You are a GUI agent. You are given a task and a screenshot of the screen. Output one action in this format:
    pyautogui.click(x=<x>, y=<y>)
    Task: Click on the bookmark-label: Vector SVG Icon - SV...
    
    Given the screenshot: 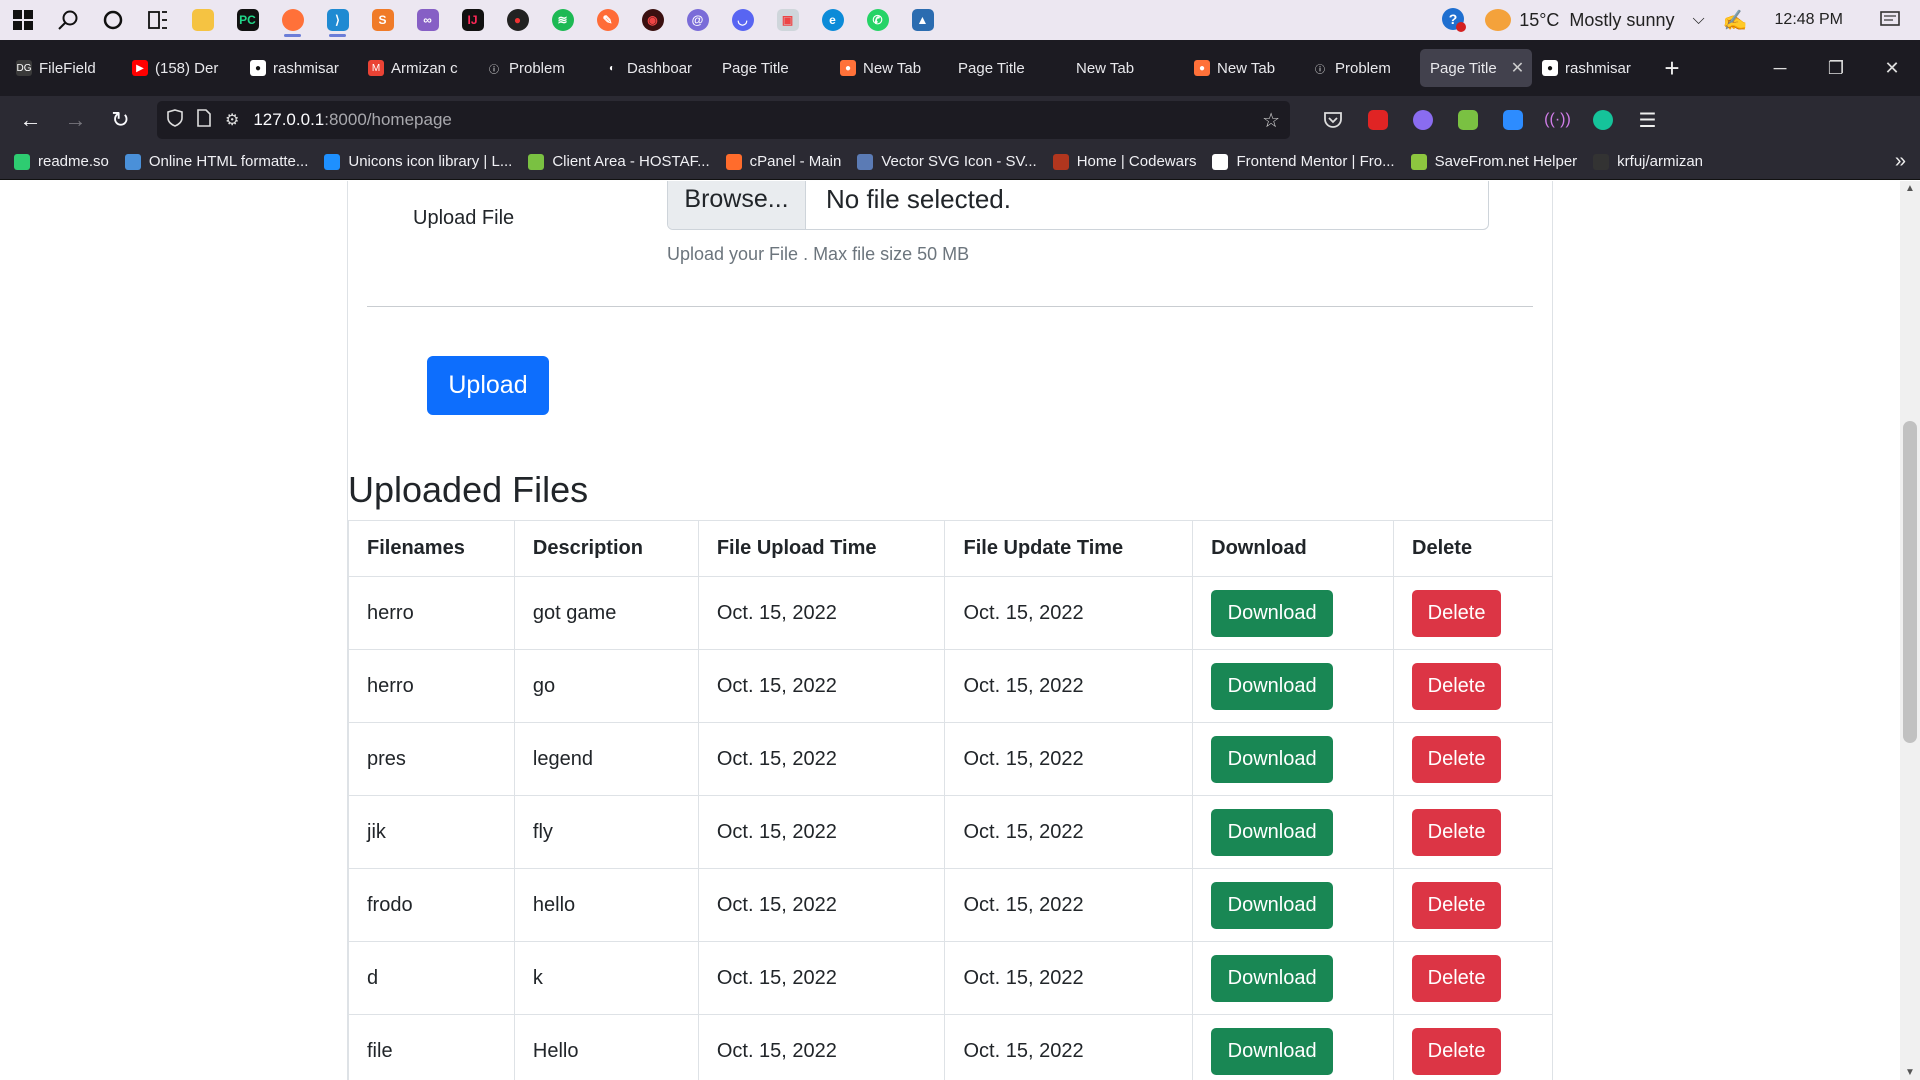 What is the action you would take?
    pyautogui.click(x=959, y=161)
    